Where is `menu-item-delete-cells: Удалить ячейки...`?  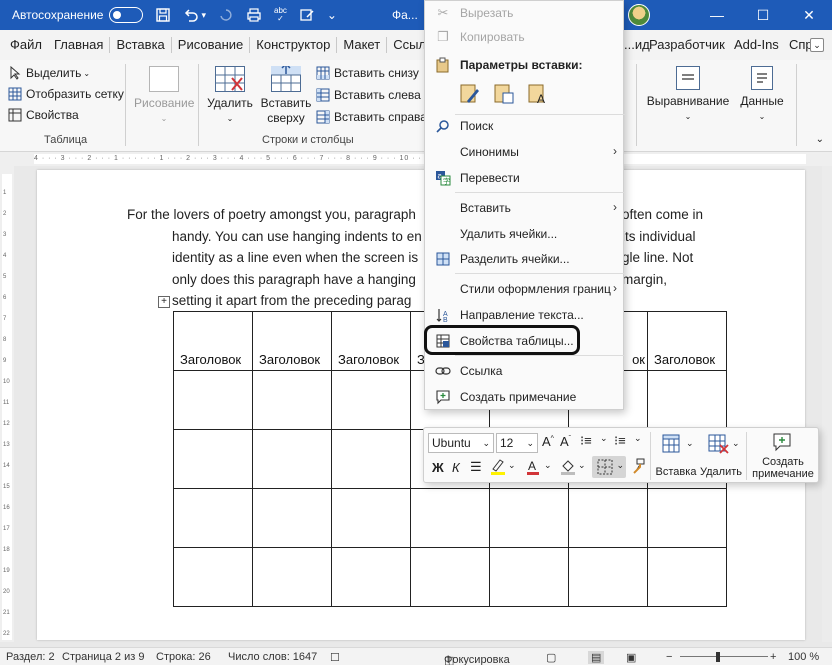
menu-item-delete-cells: Удалить ячейки... is located at coordinates (525, 234).